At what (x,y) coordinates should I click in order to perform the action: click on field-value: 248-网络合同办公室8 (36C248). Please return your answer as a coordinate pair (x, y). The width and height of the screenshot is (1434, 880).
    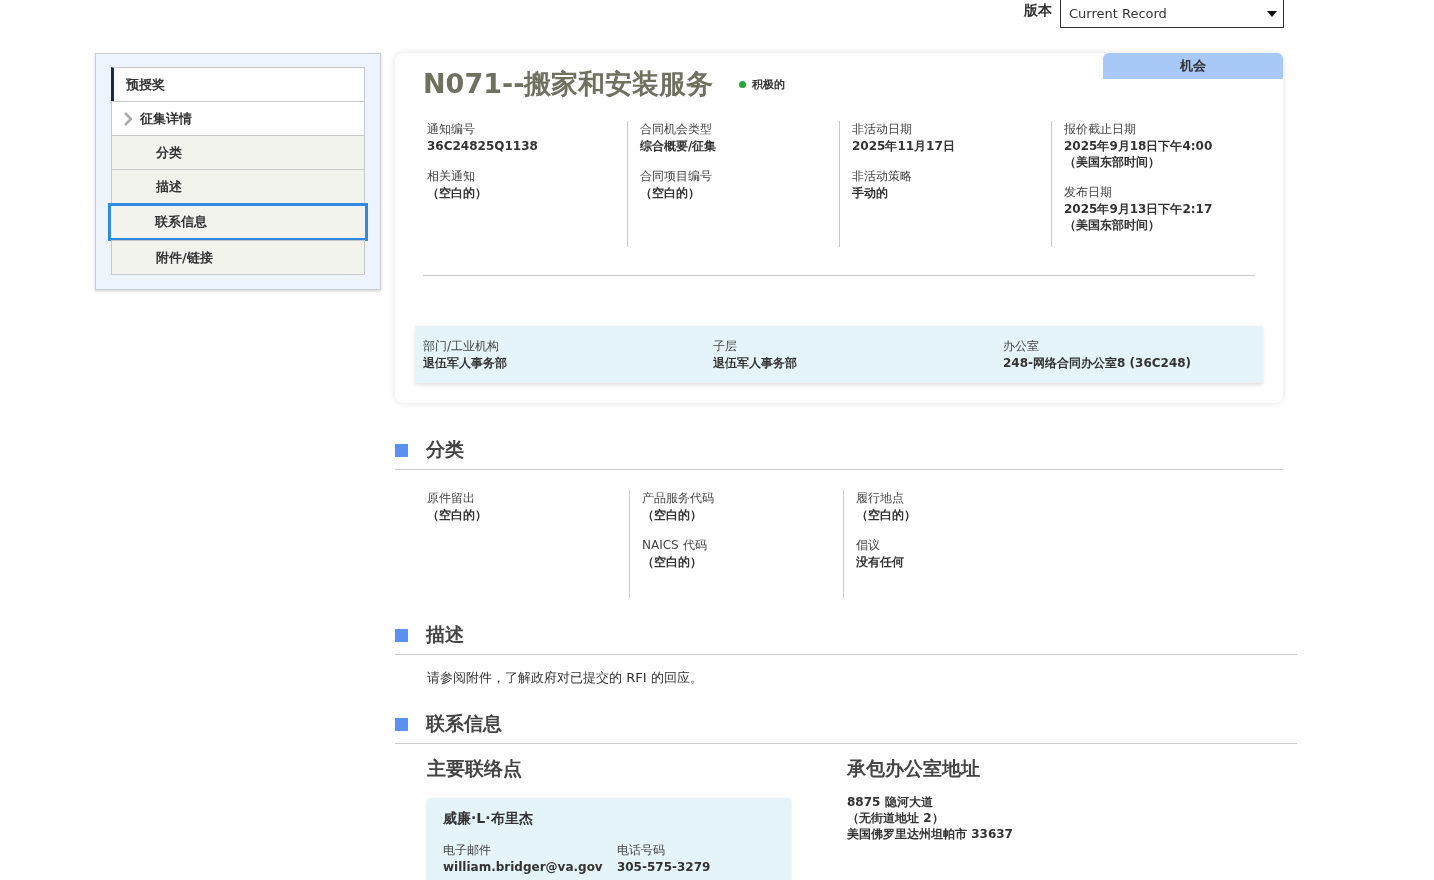
    Looking at the image, I should click on (1098, 363).